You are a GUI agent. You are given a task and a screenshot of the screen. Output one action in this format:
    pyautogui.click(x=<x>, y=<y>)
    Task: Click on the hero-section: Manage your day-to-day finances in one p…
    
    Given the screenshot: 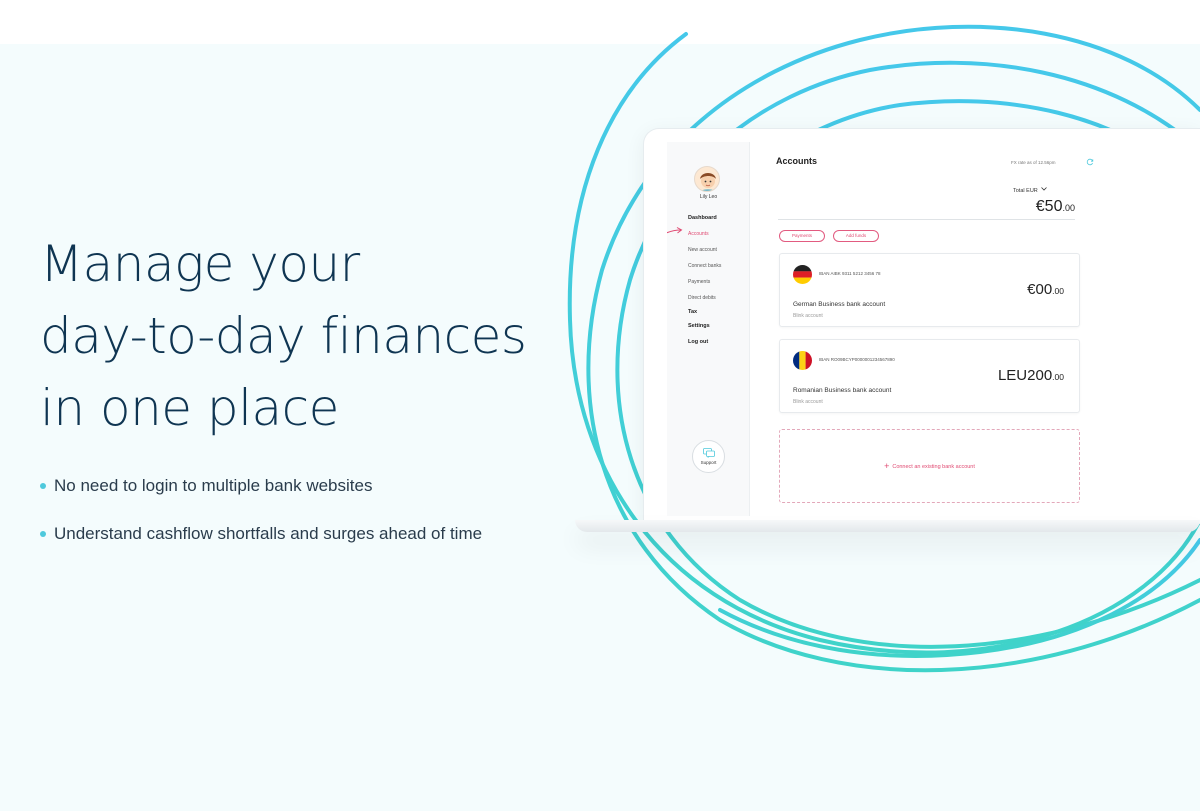 What is the action you would take?
    pyautogui.click(x=320, y=336)
    